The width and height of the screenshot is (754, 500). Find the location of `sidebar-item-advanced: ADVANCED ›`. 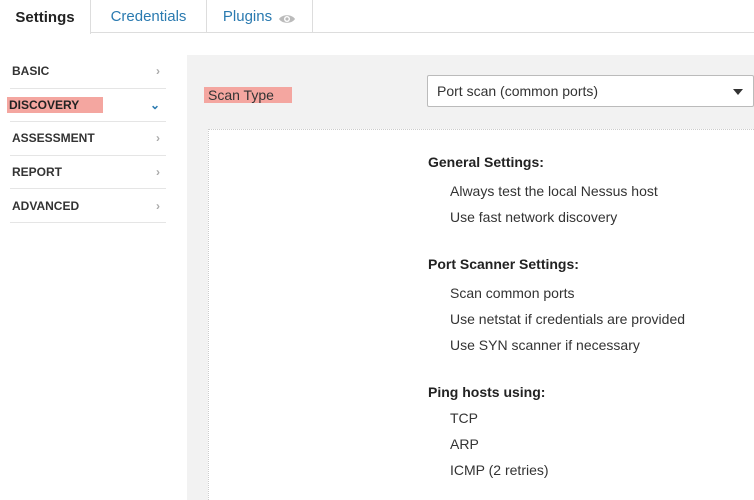

sidebar-item-advanced: ADVANCED › is located at coordinates (88, 206).